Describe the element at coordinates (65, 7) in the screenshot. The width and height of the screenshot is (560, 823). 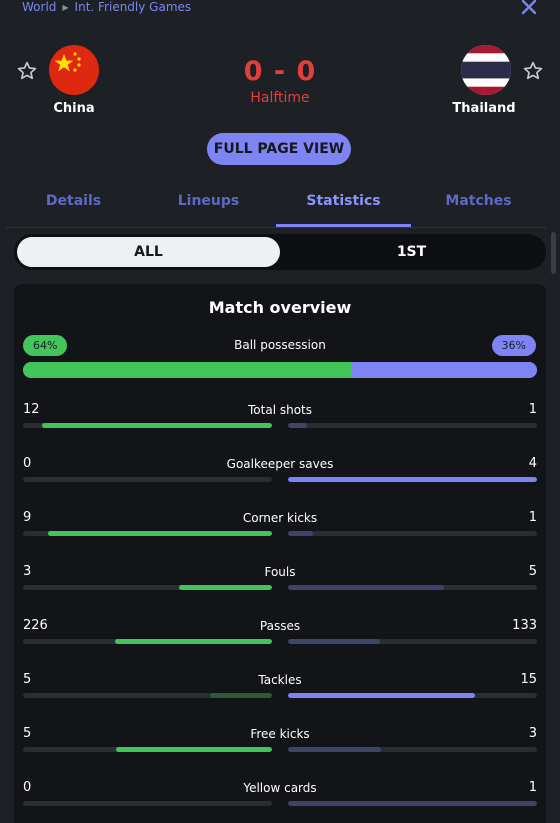
I see `chevron-right-icon: ▶` at that location.